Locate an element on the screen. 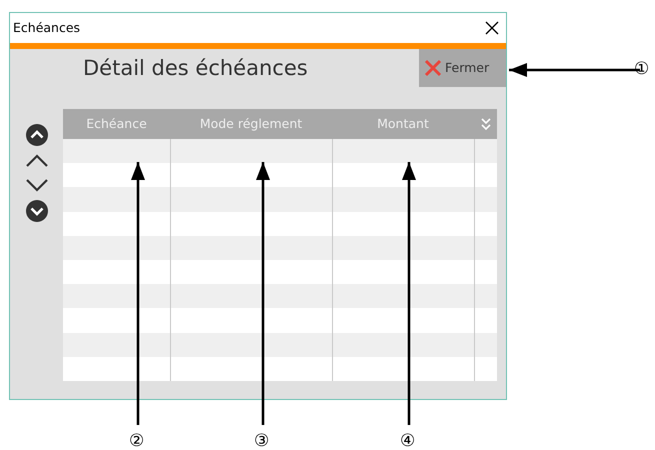 This screenshot has height=450, width=655. window-title: Echéances is located at coordinates (46, 27).